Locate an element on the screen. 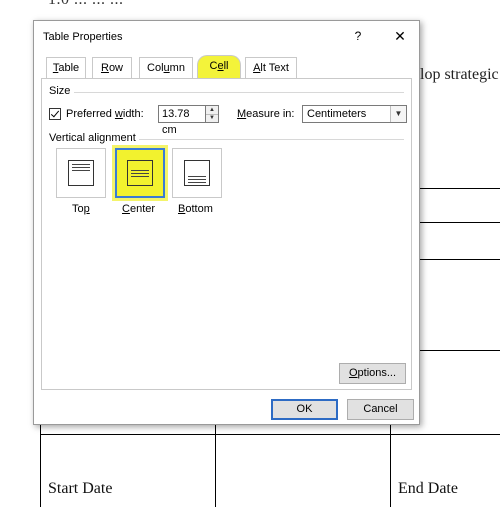  preferred-width-input: 13.78 cm is located at coordinates (182, 120).